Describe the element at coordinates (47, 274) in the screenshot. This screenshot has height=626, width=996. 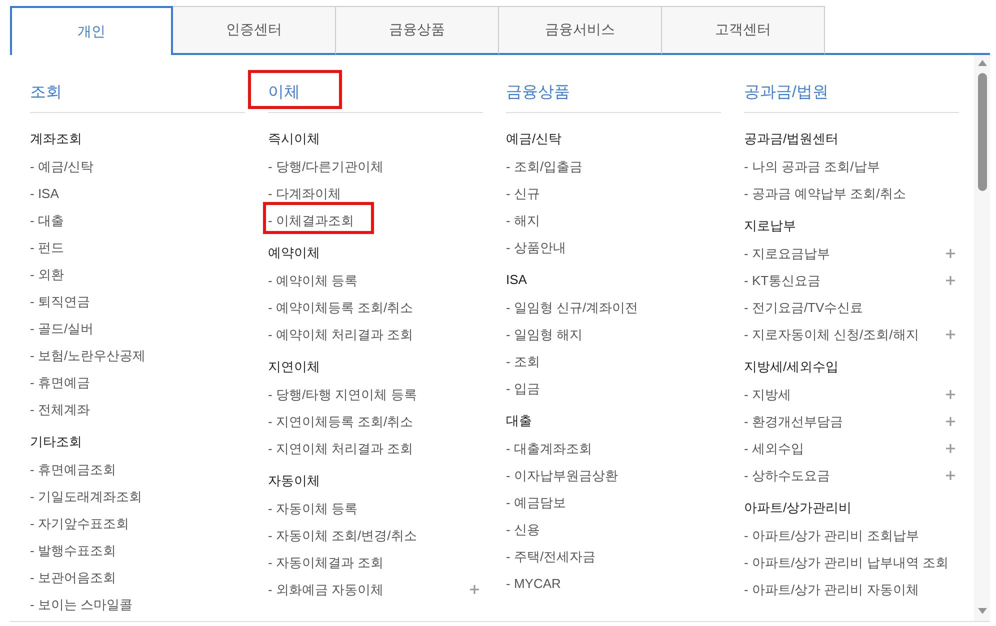
I see `menu-link: - 외환` at that location.